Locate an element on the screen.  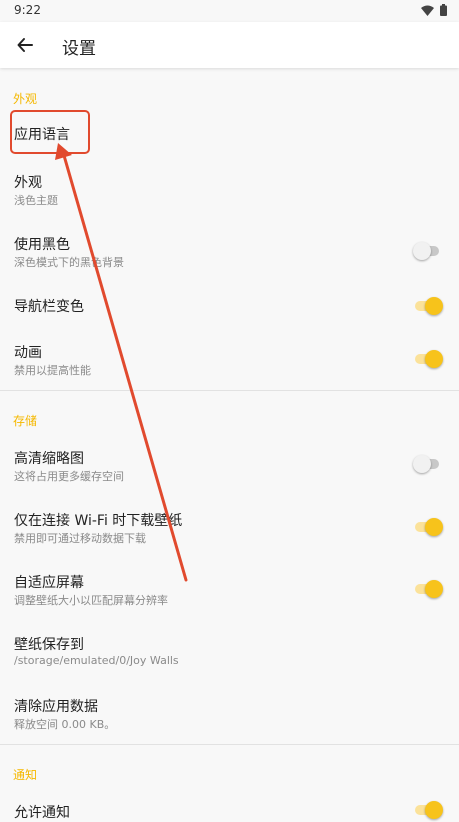
section-header-storage: 存储 is located at coordinates (25, 421).